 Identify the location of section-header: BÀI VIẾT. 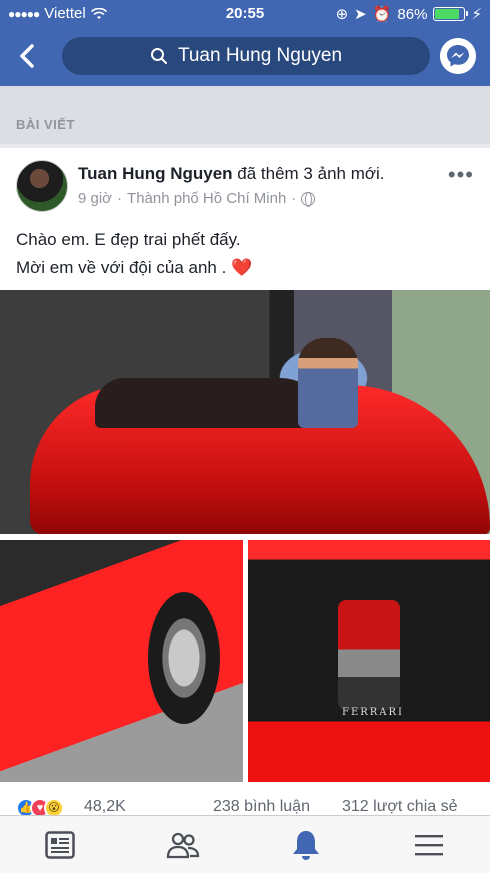
(245, 115).